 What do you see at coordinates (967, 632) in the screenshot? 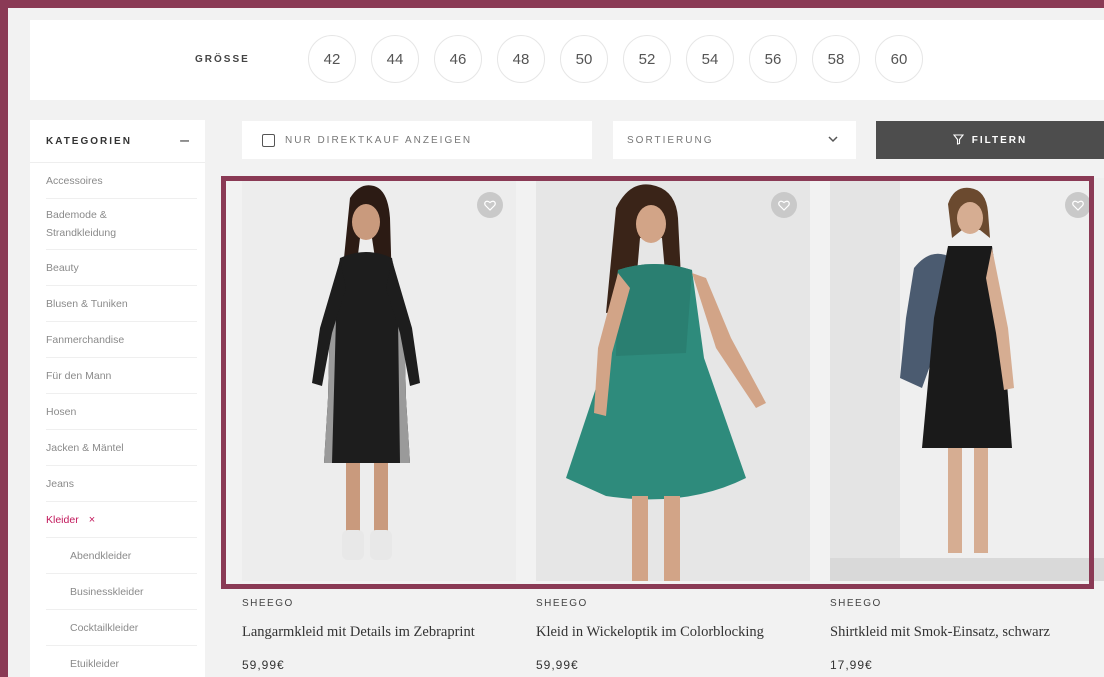
I see `product-name: Shirtkleid mit Smok-Einsatz, schwarz` at bounding box center [967, 632].